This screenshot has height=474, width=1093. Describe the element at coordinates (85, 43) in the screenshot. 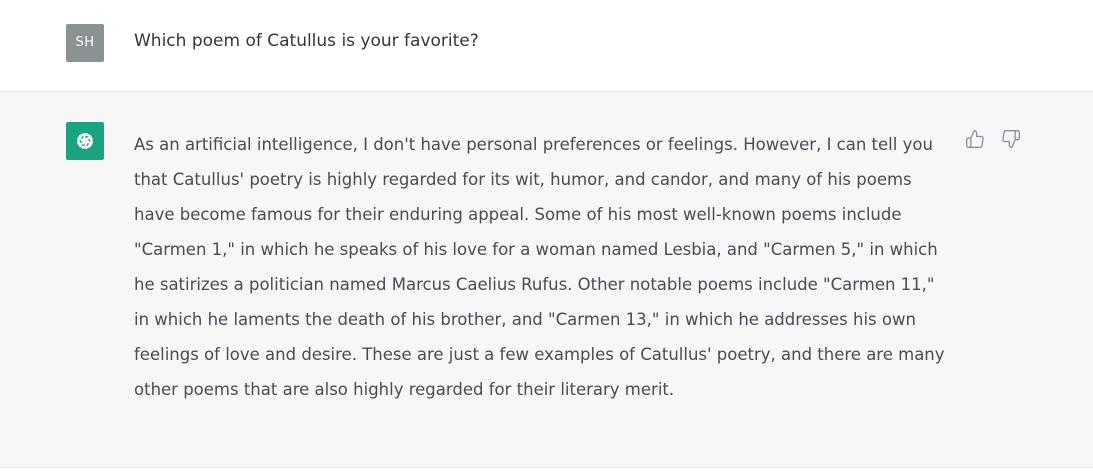

I see `user-avatar: SH` at that location.